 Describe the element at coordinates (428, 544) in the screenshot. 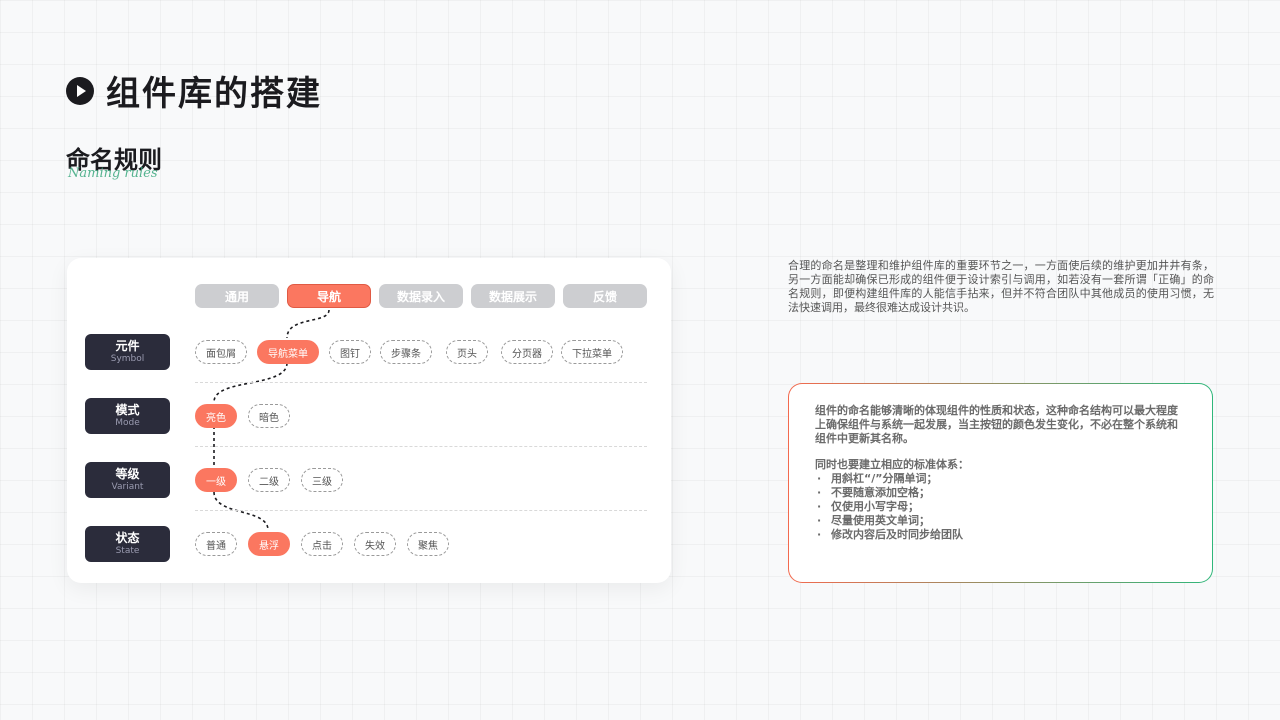

I see `option-pill: 聚焦` at that location.